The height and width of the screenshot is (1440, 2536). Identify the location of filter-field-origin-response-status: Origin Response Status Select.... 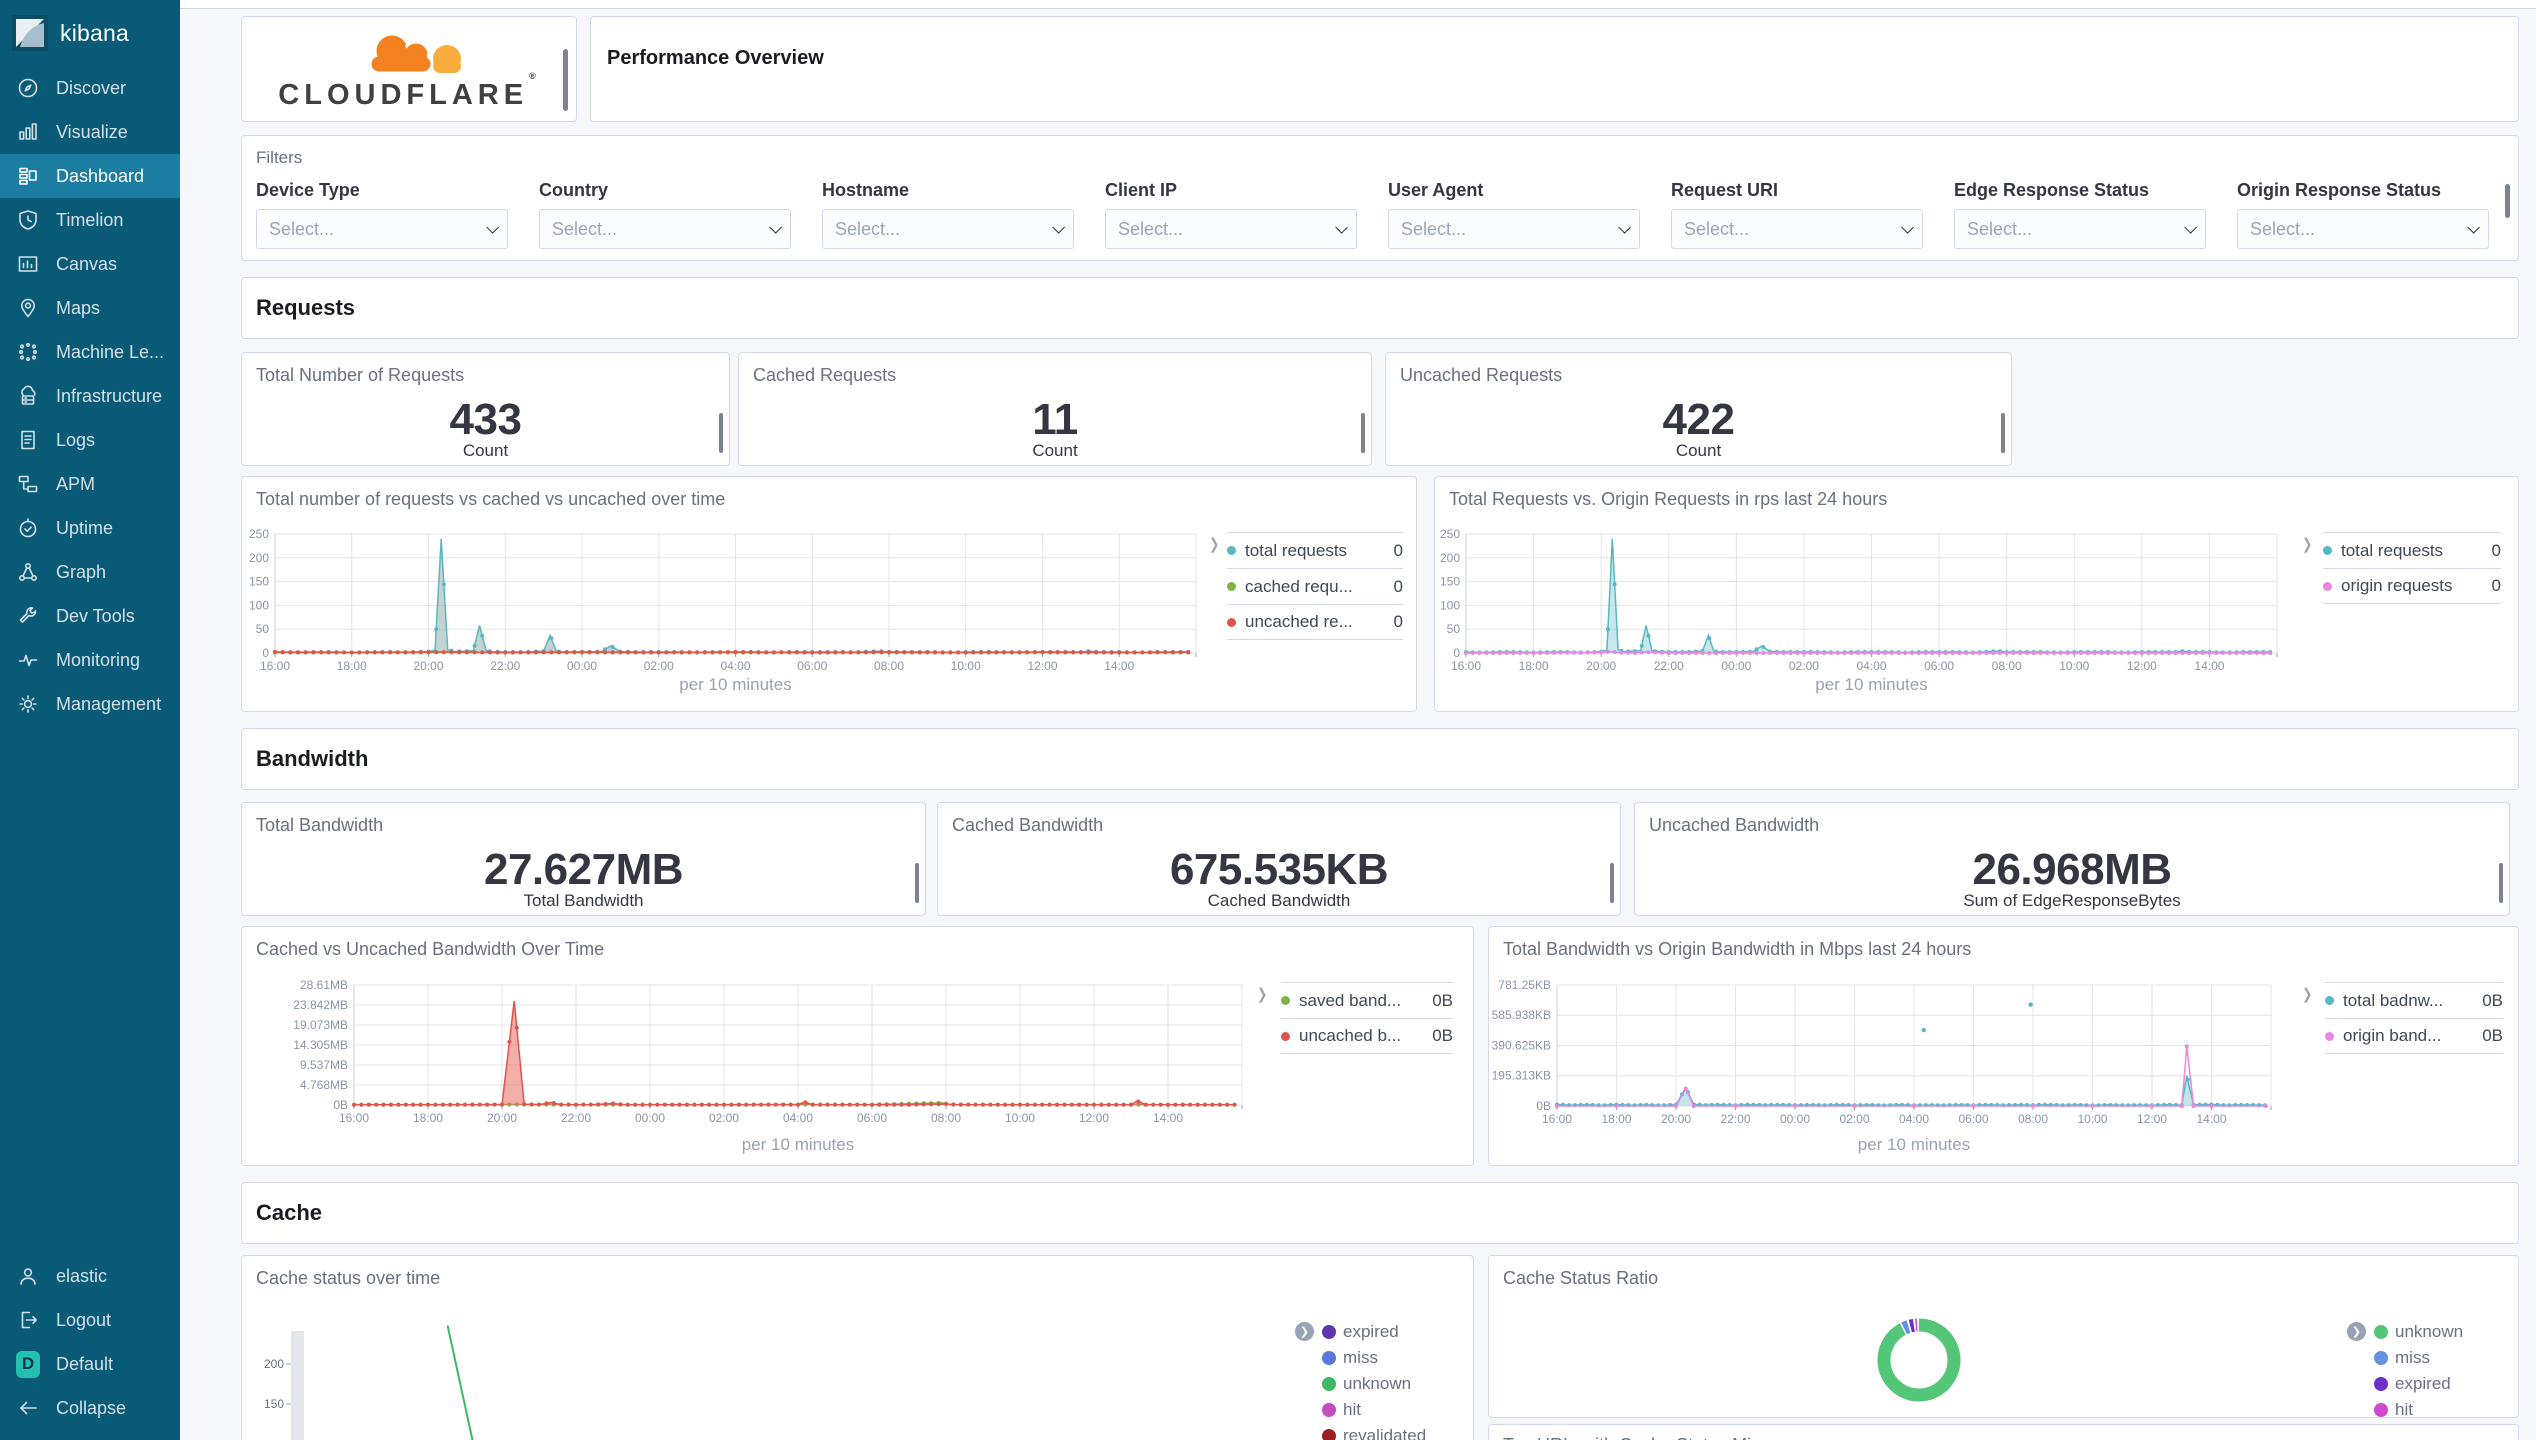
(2363, 214).